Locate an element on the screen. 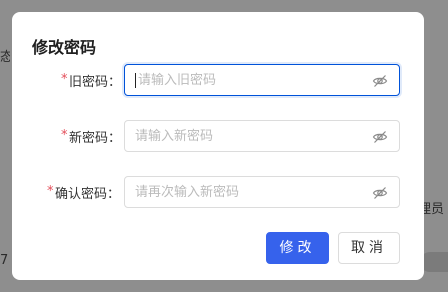  new-password-input is located at coordinates (250, 136).